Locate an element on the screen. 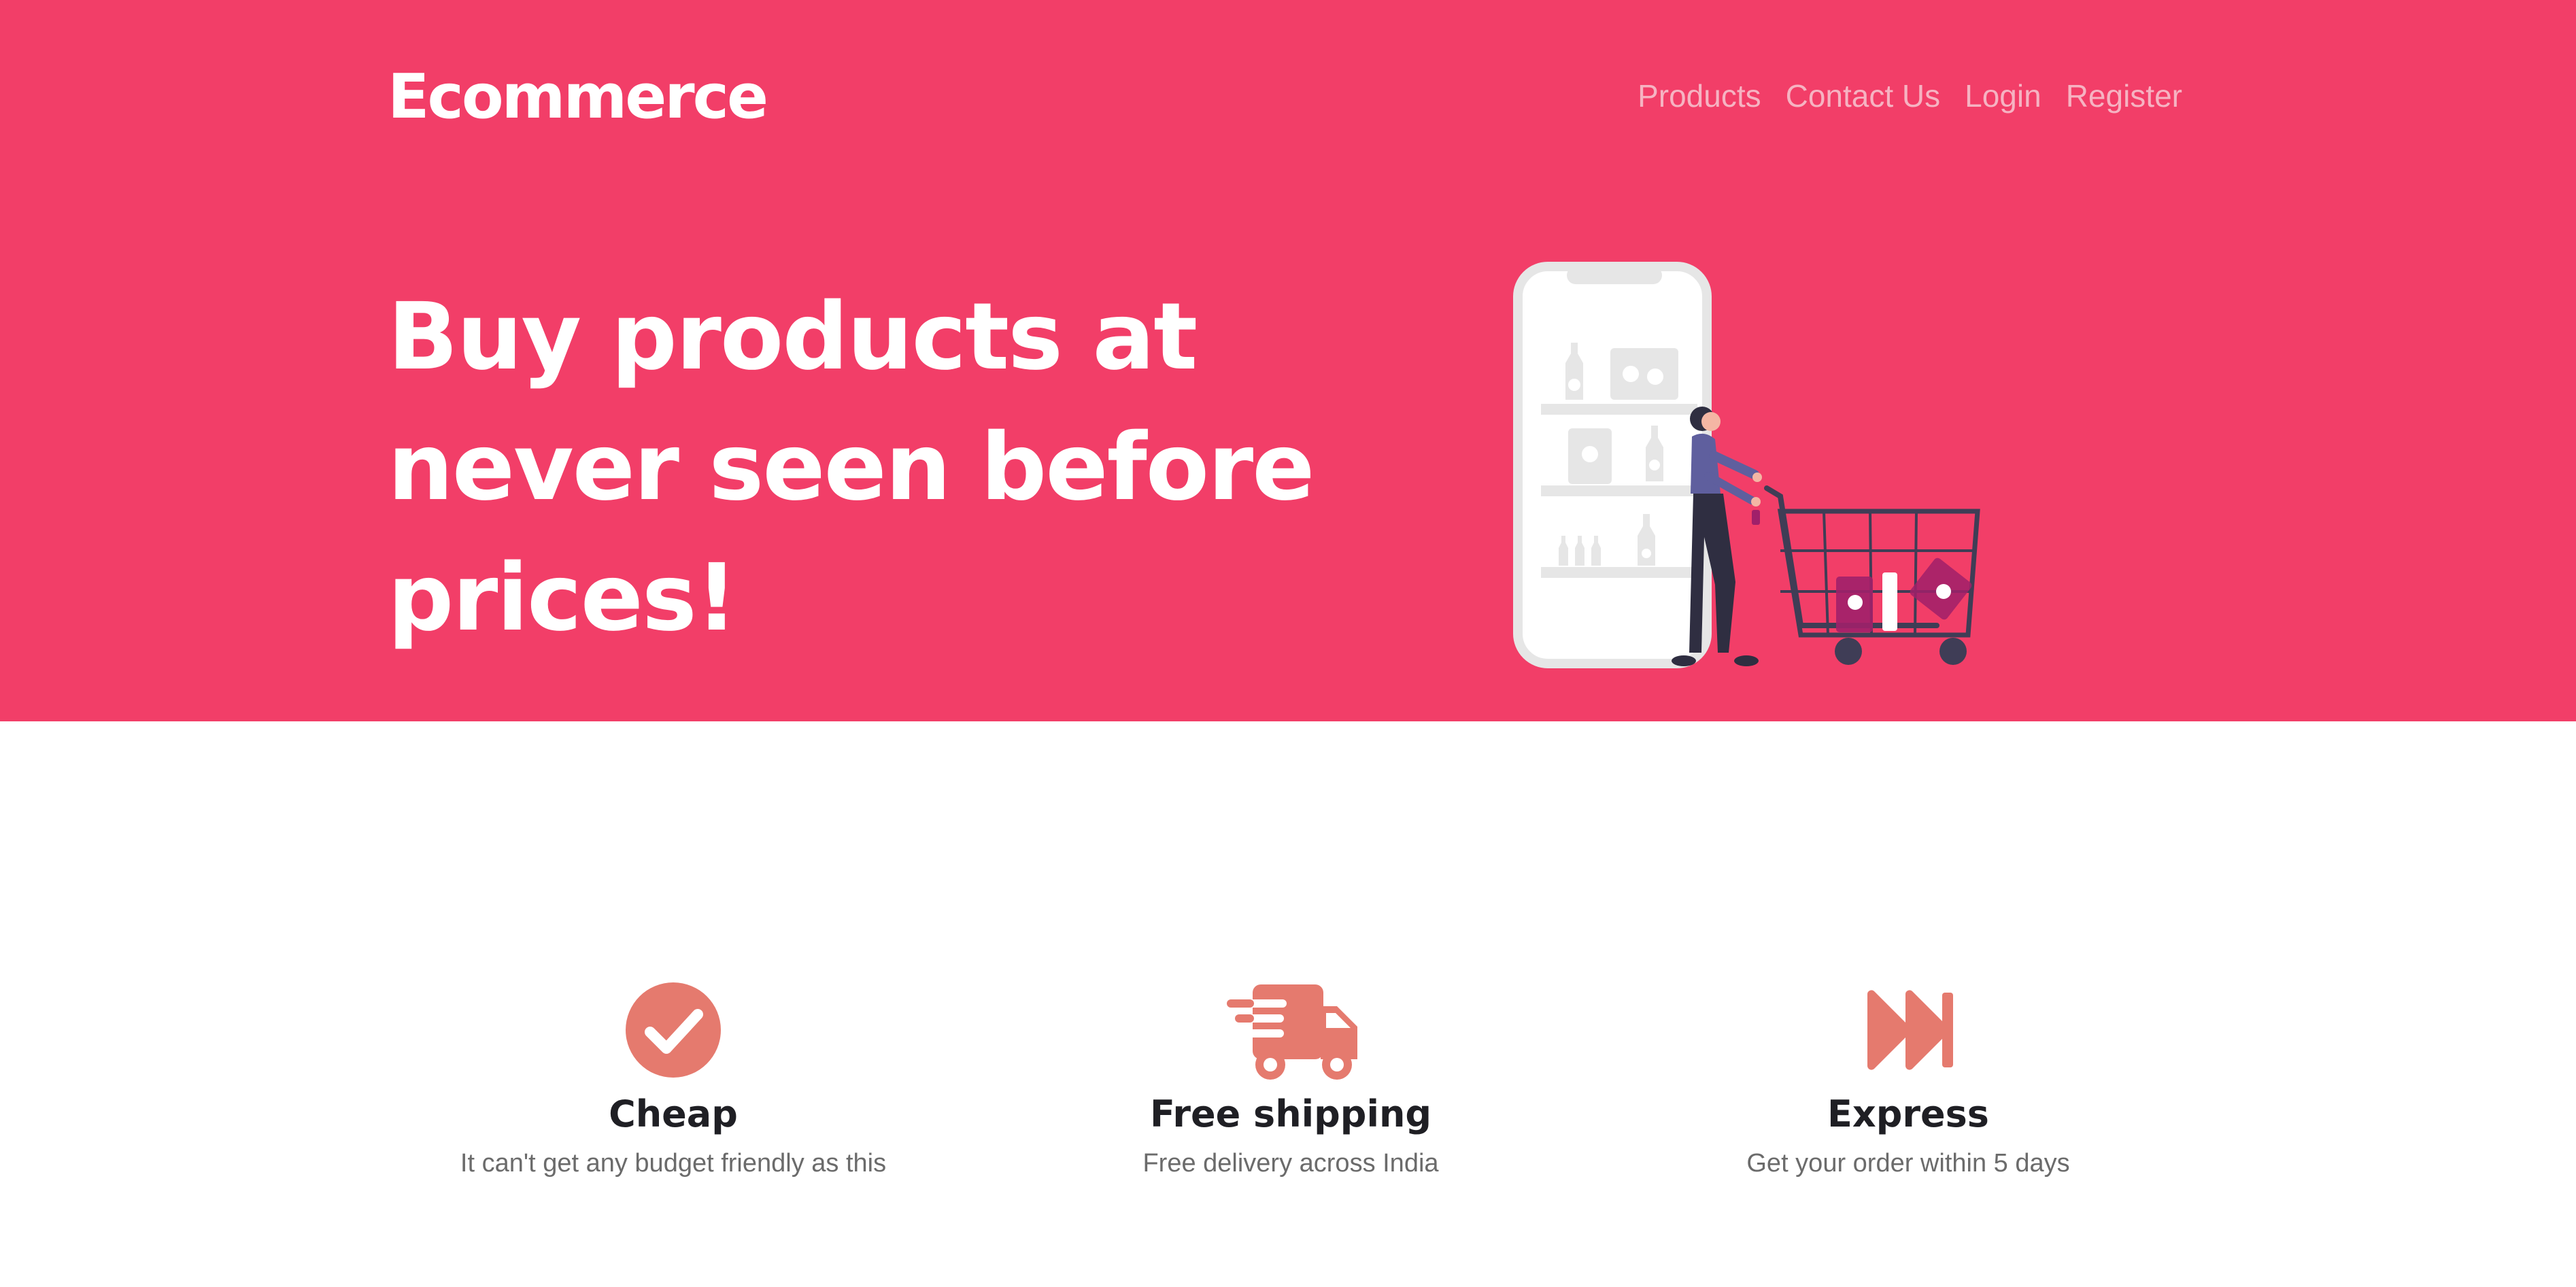  feature-free-shipping: Free shipping Free delivery across India is located at coordinates (1291, 1080).